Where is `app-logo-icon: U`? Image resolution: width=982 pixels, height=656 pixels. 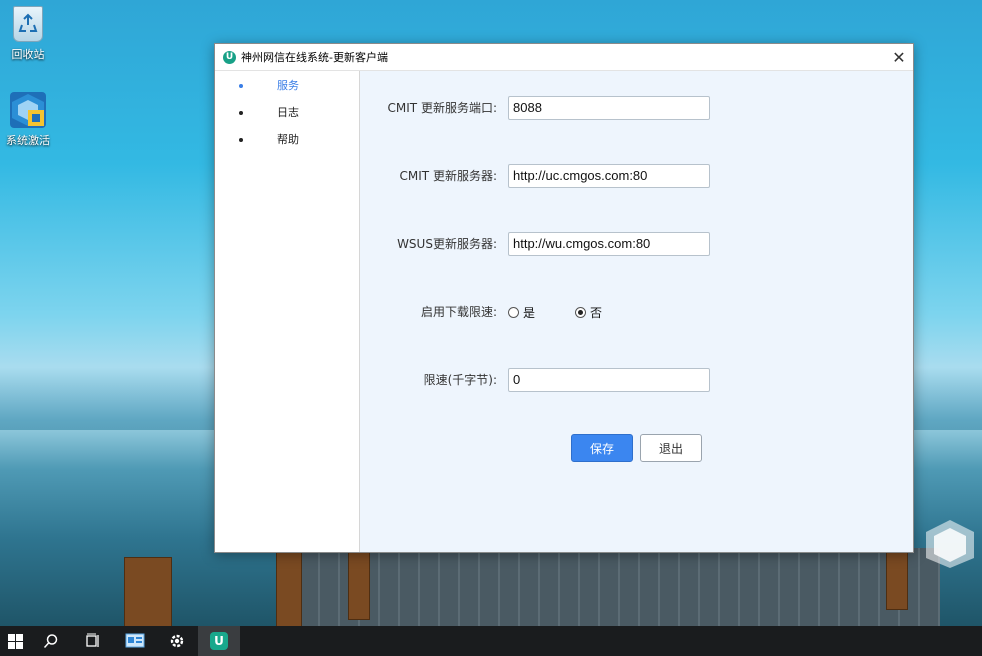
app-logo-icon: U is located at coordinates (229, 57).